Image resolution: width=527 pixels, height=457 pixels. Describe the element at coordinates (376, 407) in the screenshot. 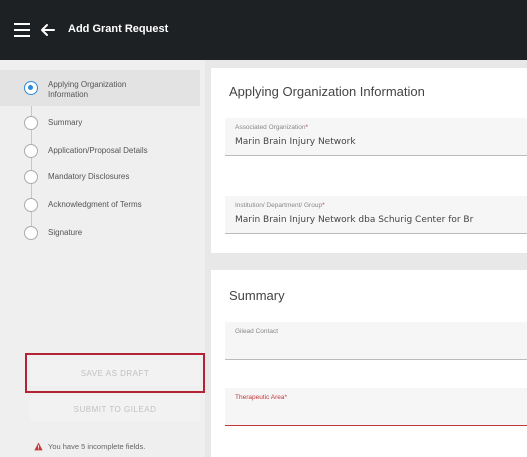

I see `therapeutic-area-field: Therapeutic Area*` at that location.